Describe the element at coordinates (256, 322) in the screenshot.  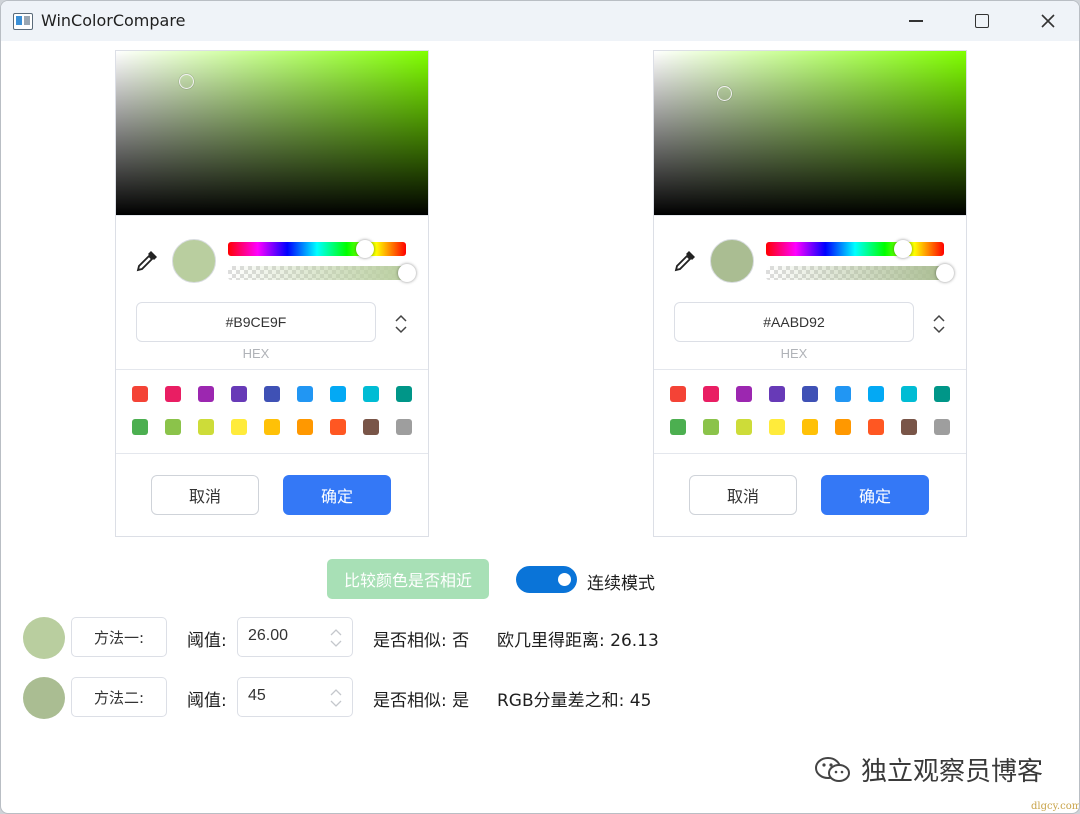
I see `hex-input: #B9CE9F` at that location.